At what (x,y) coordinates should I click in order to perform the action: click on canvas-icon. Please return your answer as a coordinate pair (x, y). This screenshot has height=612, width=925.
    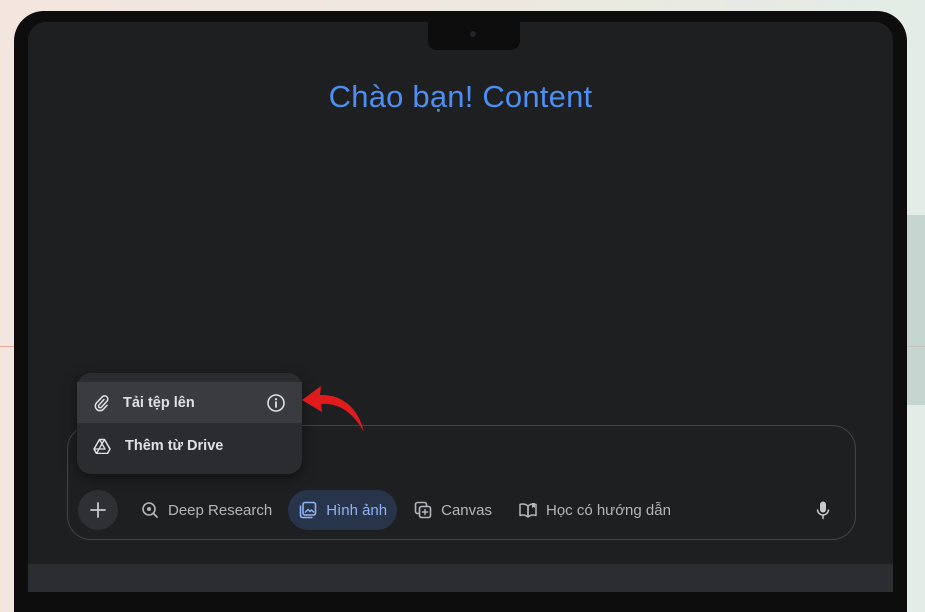
    Looking at the image, I should click on (423, 510).